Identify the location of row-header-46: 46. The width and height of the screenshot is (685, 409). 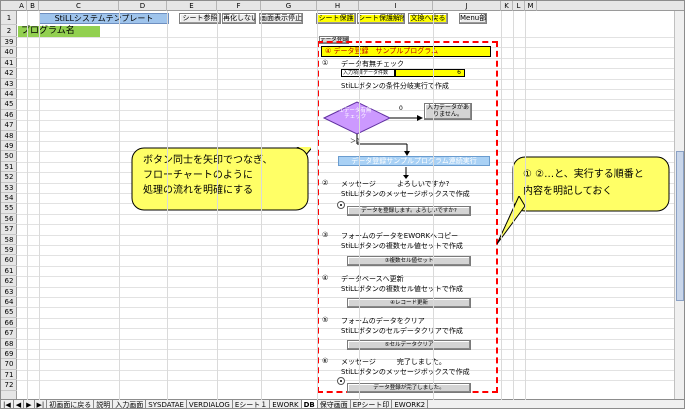
(9, 115).